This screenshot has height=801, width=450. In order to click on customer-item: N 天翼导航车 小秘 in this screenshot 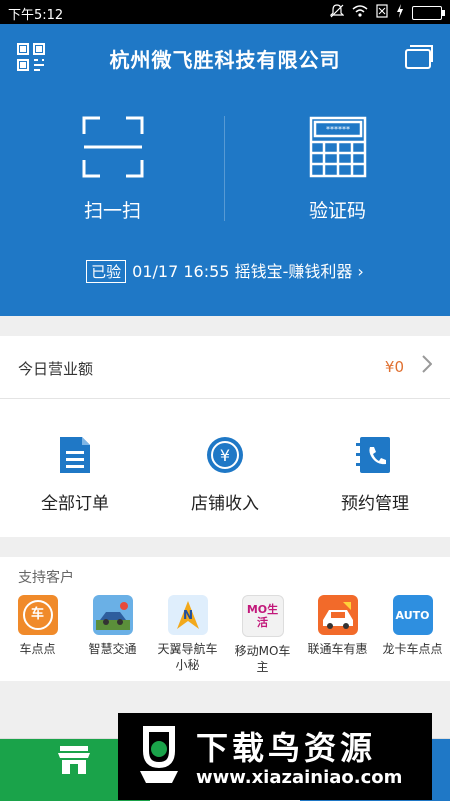, I will do `click(187, 634)`.